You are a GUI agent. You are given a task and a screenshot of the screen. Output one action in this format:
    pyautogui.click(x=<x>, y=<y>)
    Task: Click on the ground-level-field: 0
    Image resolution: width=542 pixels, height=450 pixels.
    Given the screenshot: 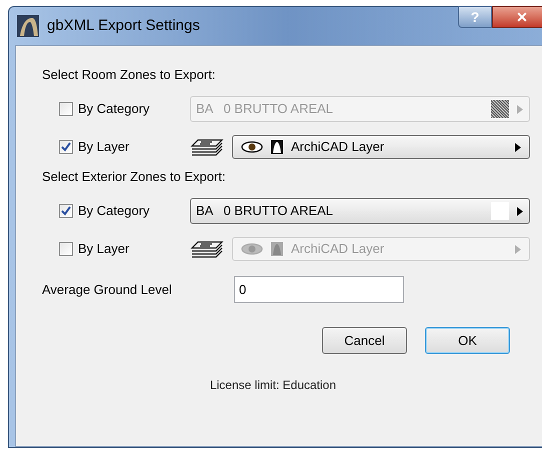 What is the action you would take?
    pyautogui.click(x=319, y=289)
    